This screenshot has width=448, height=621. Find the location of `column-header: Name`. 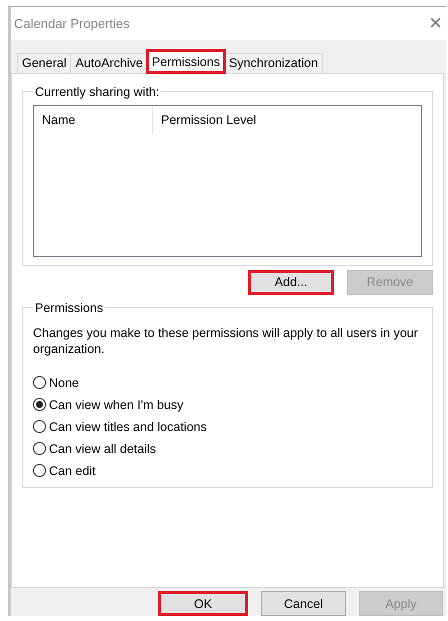

column-header: Name is located at coordinates (93, 120).